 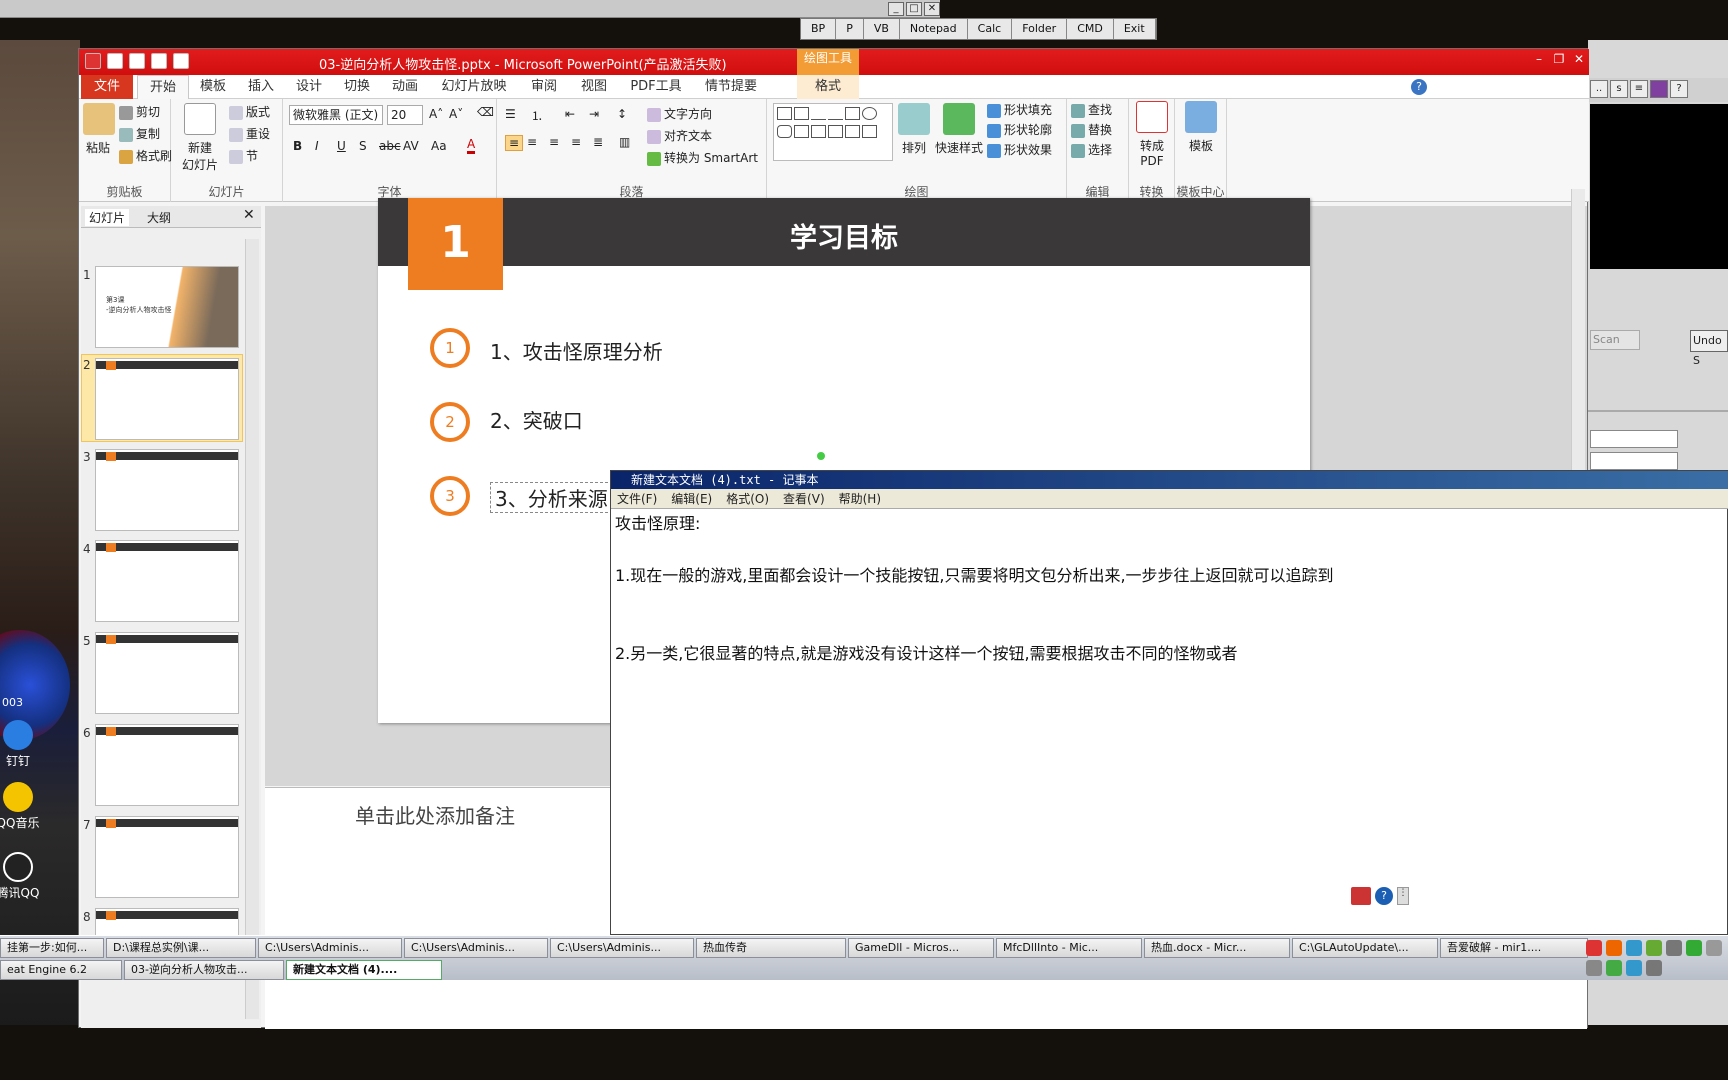 I want to click on tab-view: 视图, so click(x=594, y=87).